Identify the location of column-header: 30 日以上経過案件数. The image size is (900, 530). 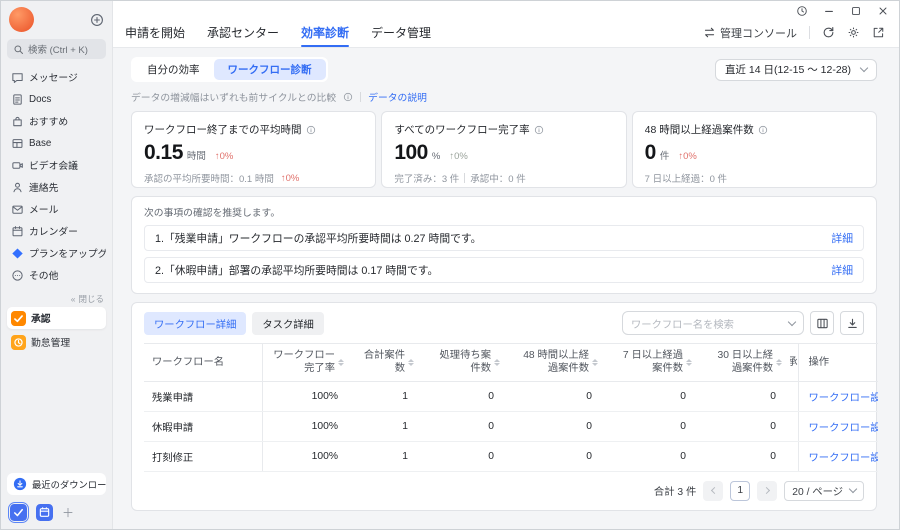
(745, 362).